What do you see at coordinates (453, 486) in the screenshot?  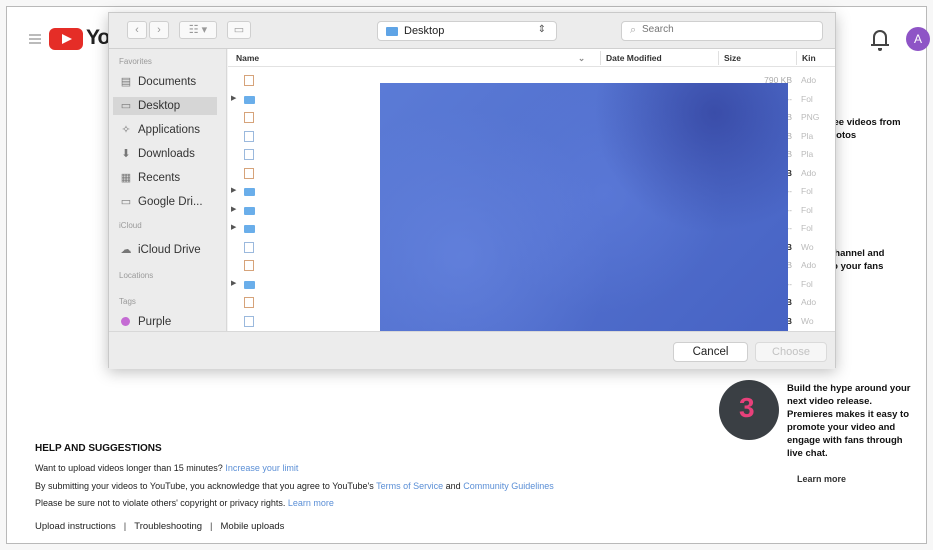 I see `help-line-2-and: and` at bounding box center [453, 486].